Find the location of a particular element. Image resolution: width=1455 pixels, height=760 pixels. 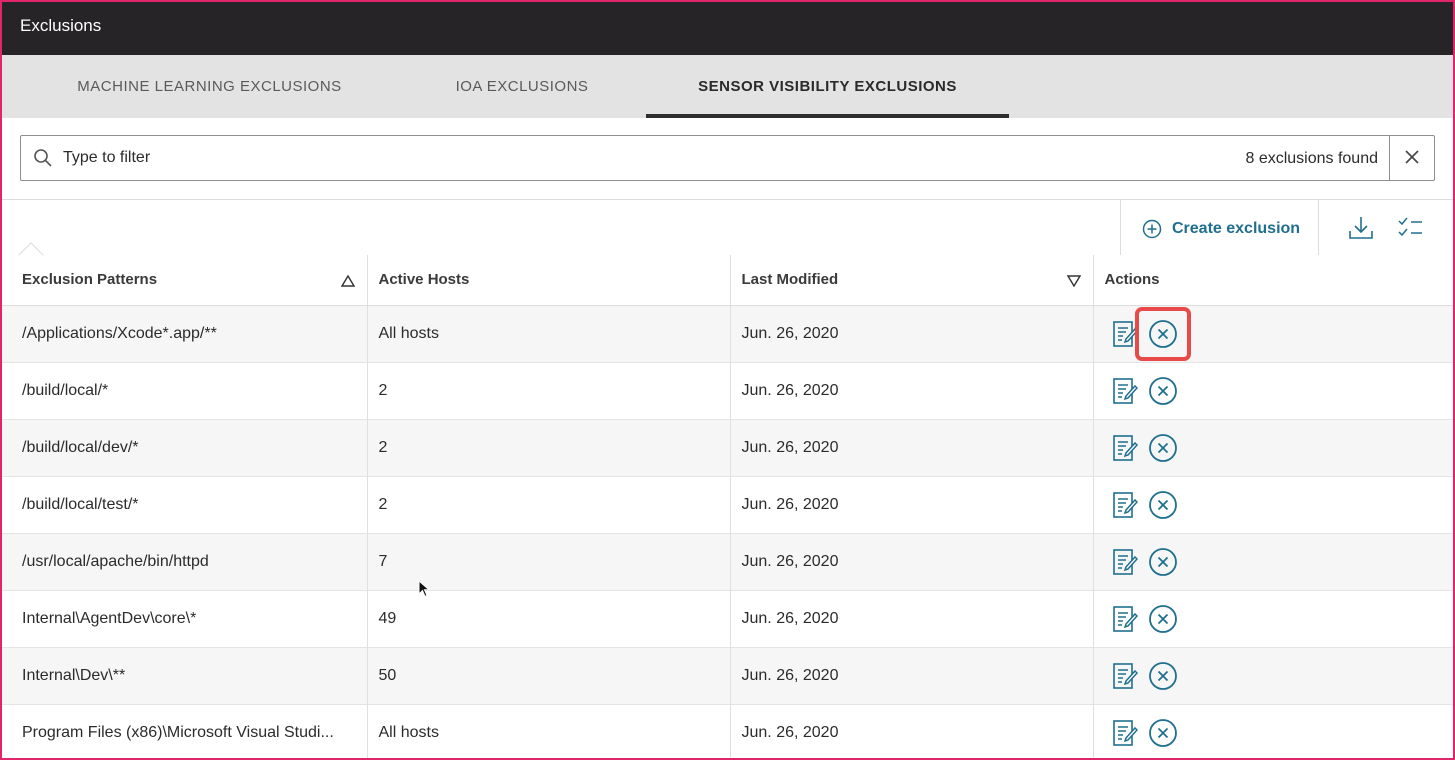

table-row: Internal\Dev\** 50 Jun. 26, 2020 is located at coordinates (728, 675).